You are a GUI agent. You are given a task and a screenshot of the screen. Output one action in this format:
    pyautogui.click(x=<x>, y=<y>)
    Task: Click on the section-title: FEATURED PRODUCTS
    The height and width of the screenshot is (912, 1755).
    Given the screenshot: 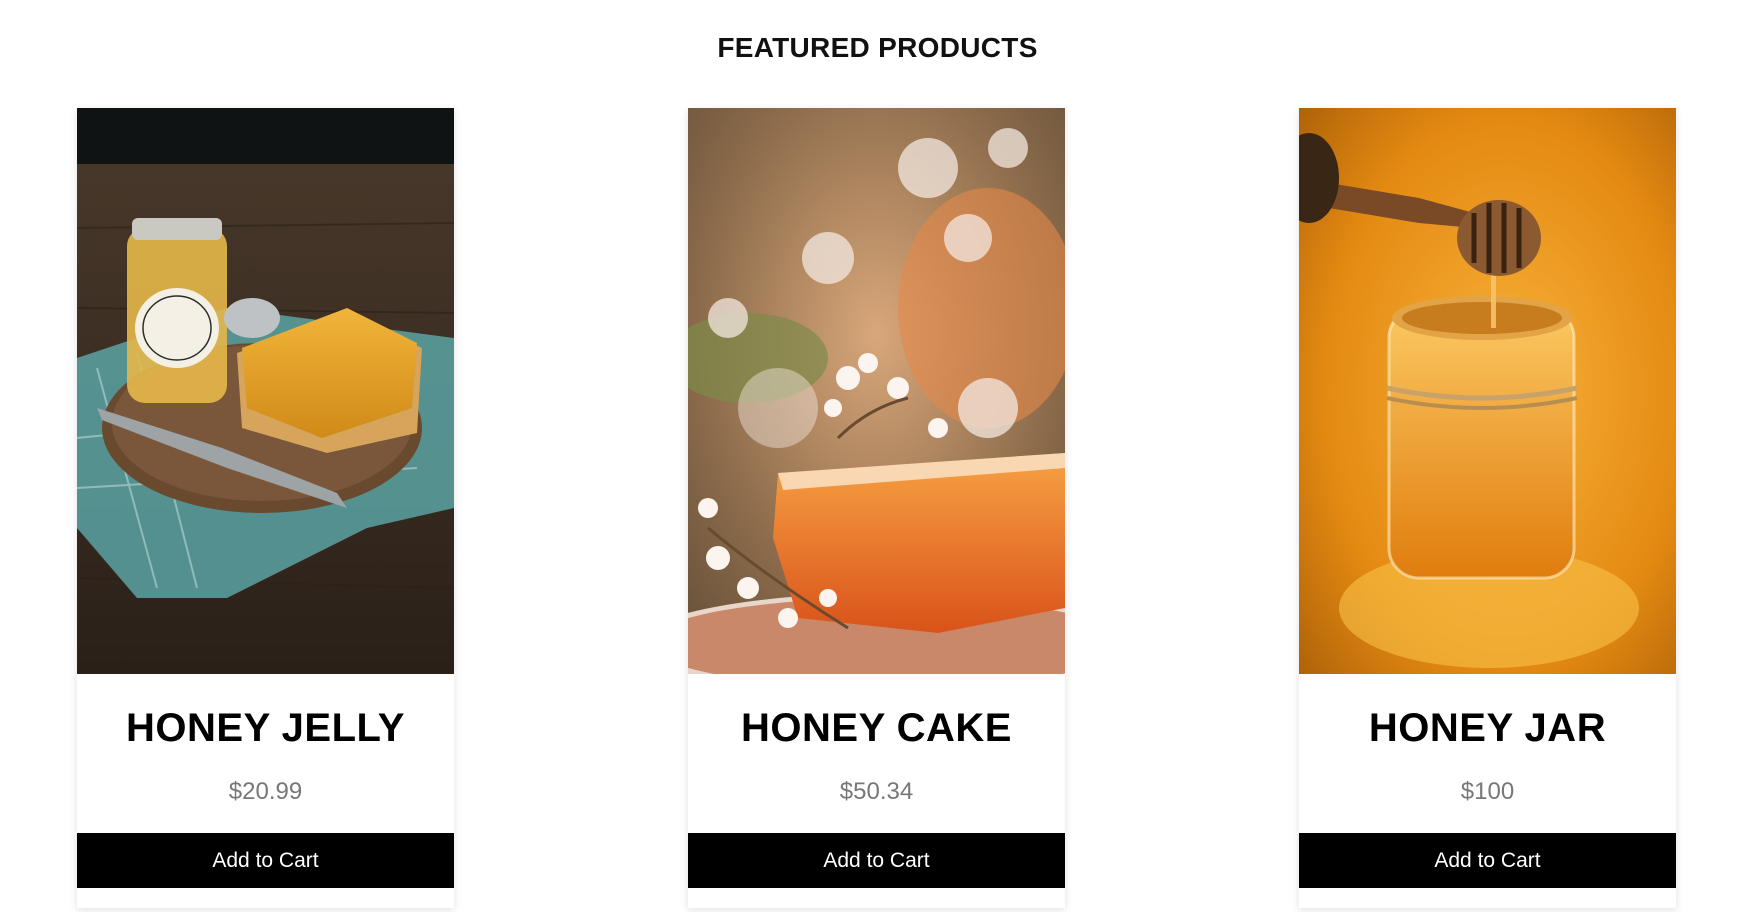 What is the action you would take?
    pyautogui.click(x=877, y=47)
    